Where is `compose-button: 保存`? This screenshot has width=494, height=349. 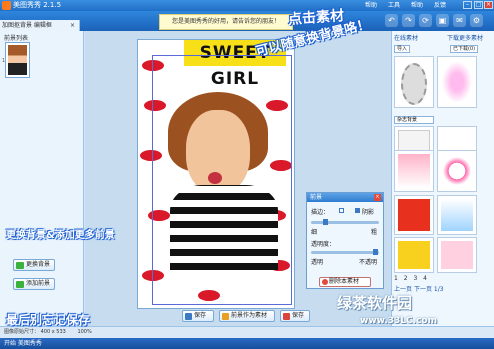 compose-button: 保存 is located at coordinates (295, 316).